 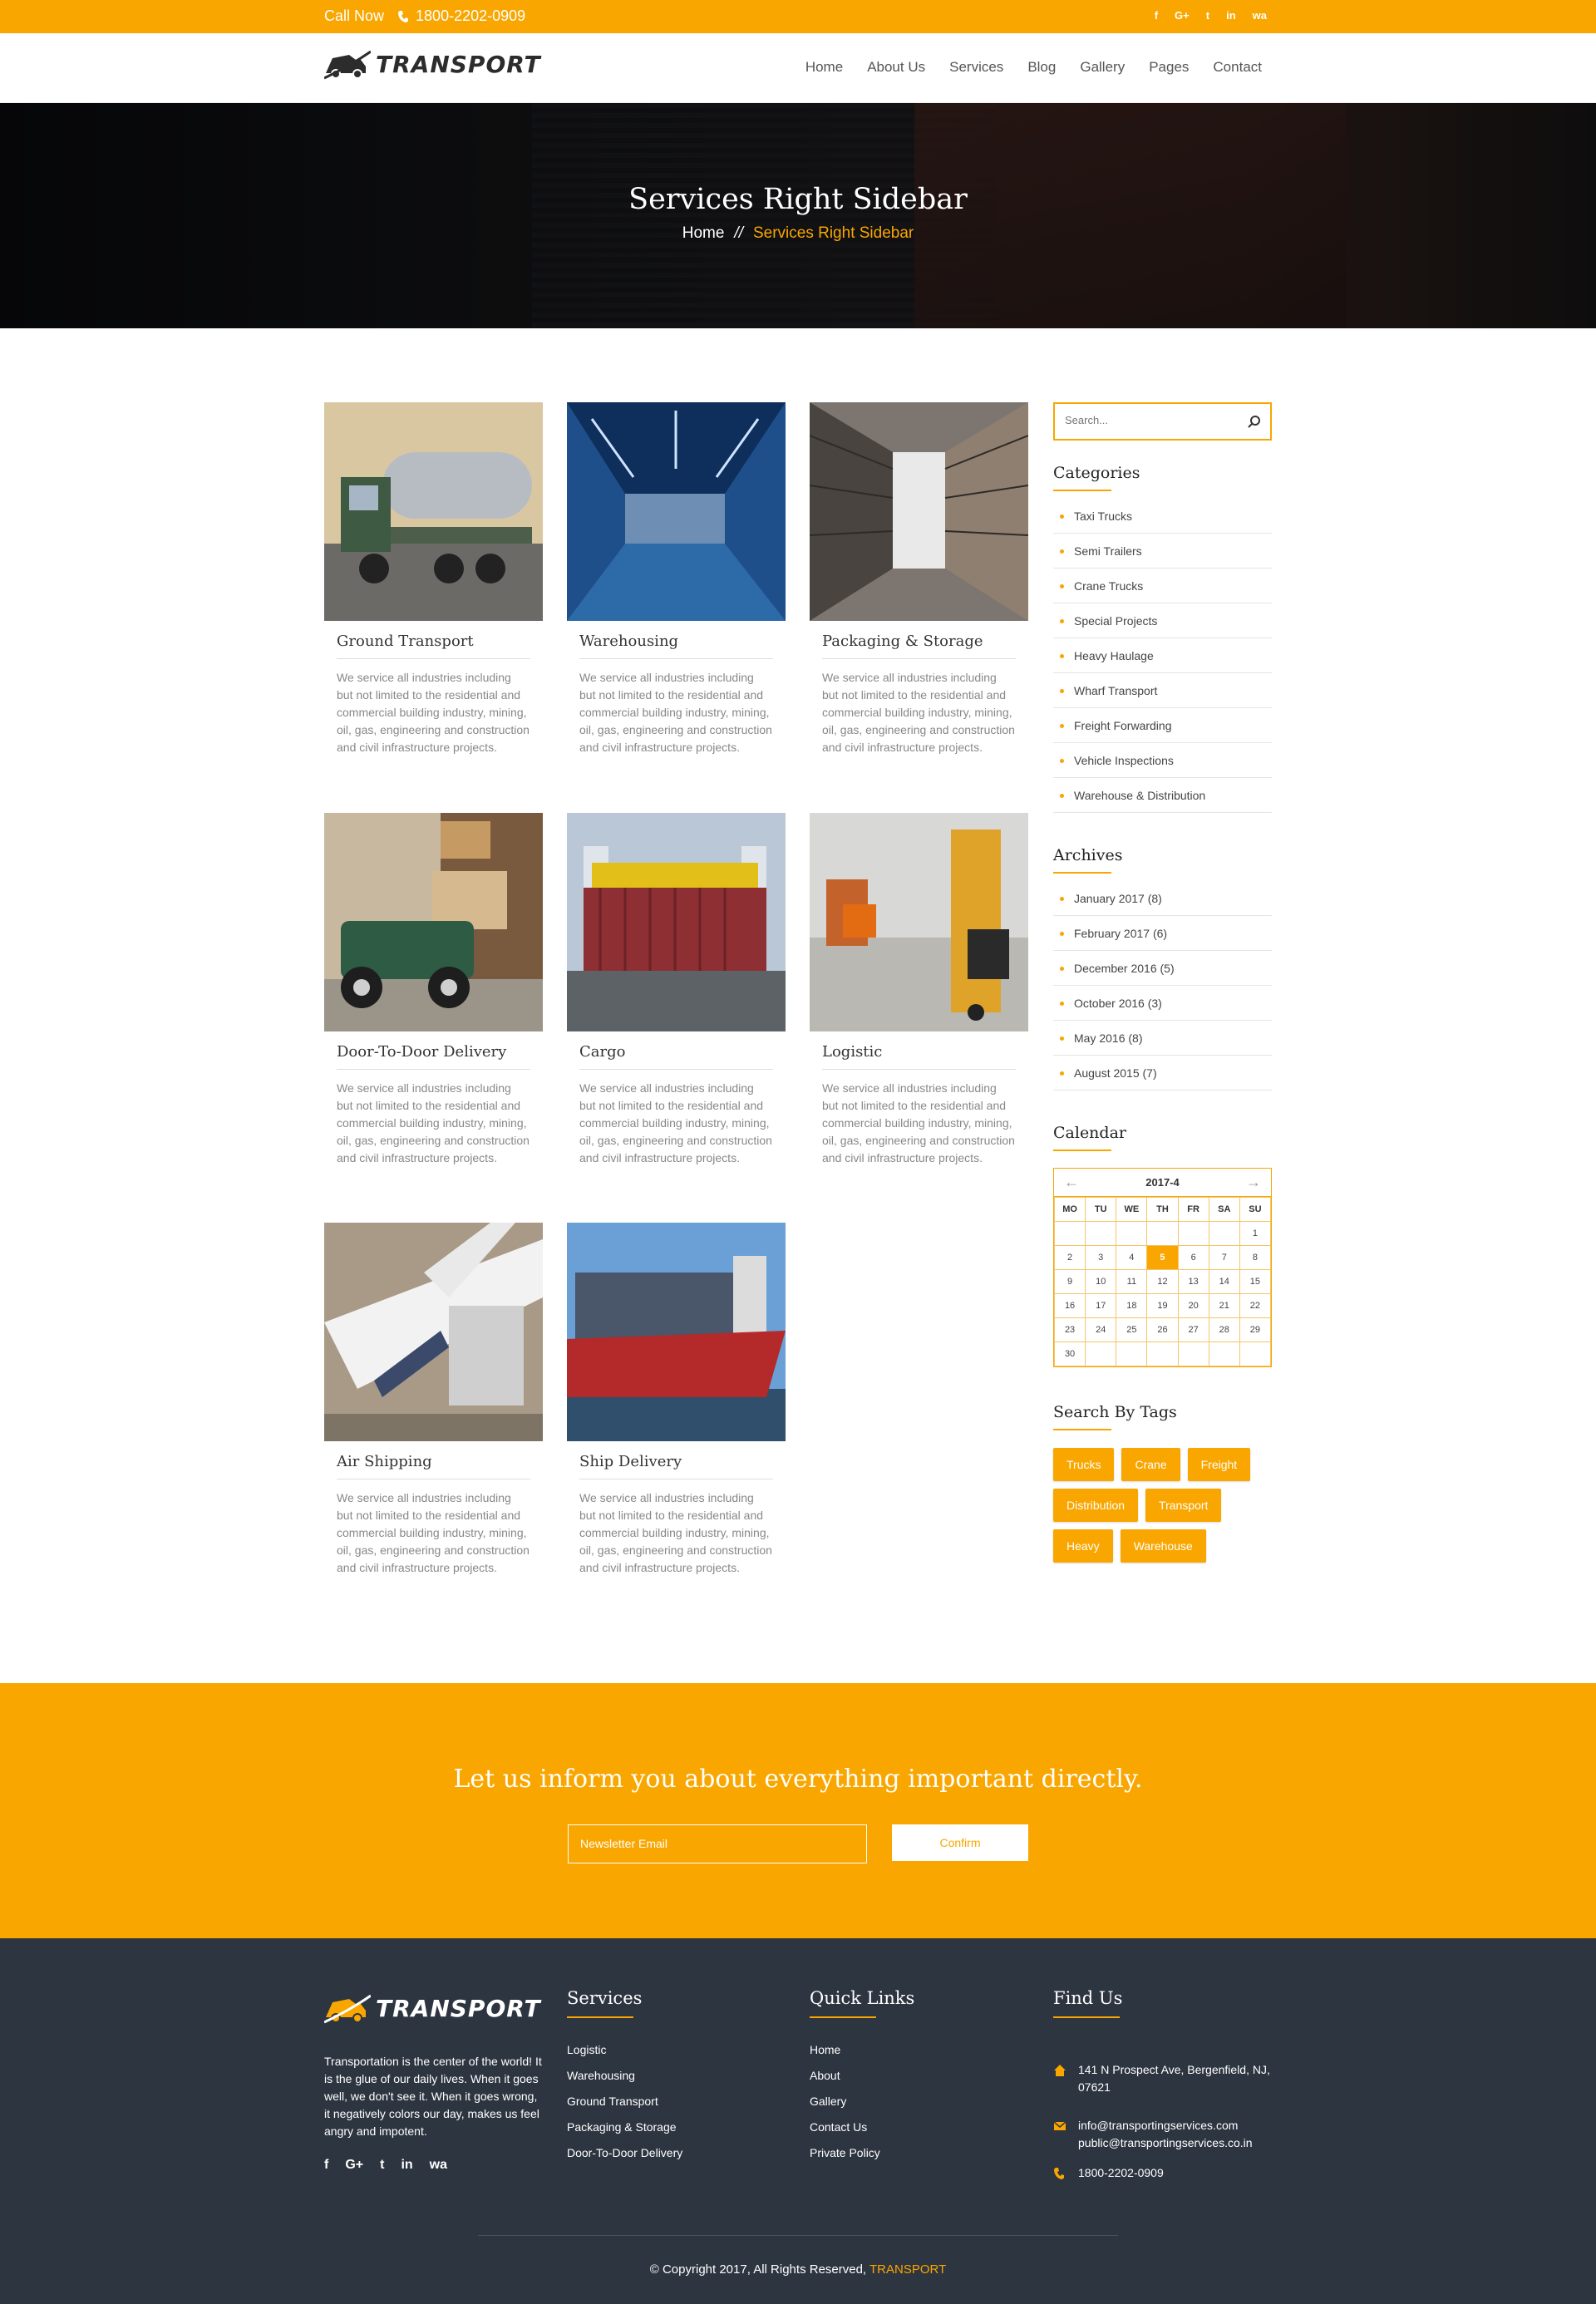 What do you see at coordinates (862, 2080) in the screenshot?
I see `footer-link: About` at bounding box center [862, 2080].